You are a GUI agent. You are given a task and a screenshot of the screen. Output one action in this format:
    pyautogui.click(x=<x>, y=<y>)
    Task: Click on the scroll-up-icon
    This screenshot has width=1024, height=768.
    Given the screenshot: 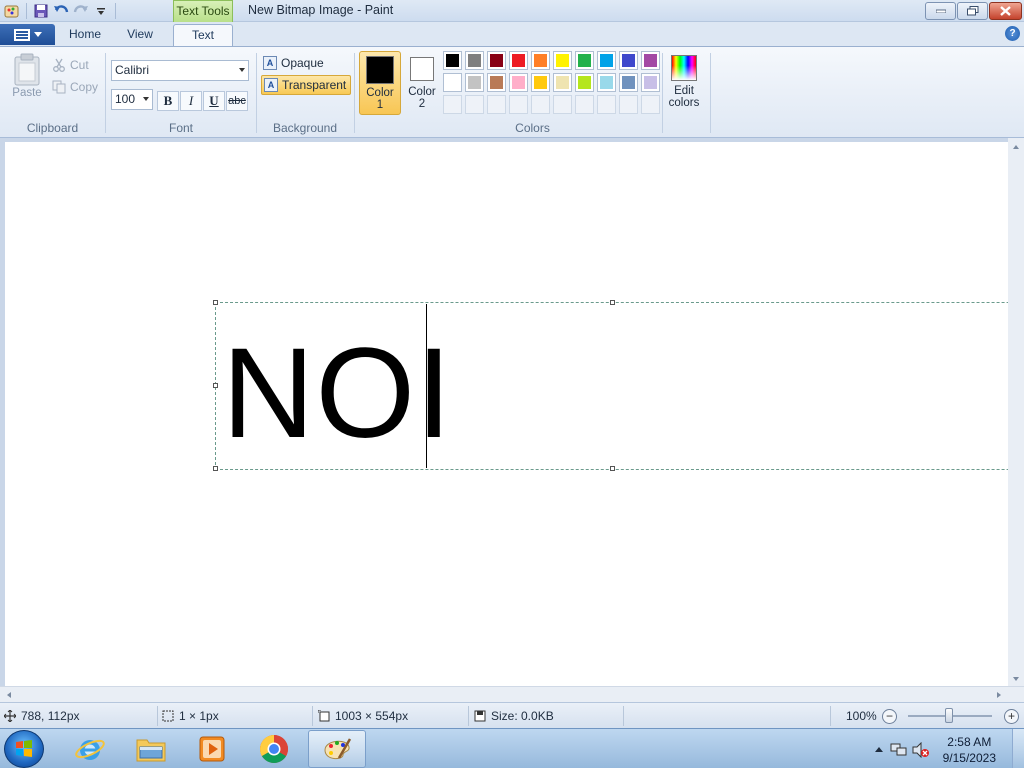 What is the action you would take?
    pyautogui.click(x=1016, y=147)
    